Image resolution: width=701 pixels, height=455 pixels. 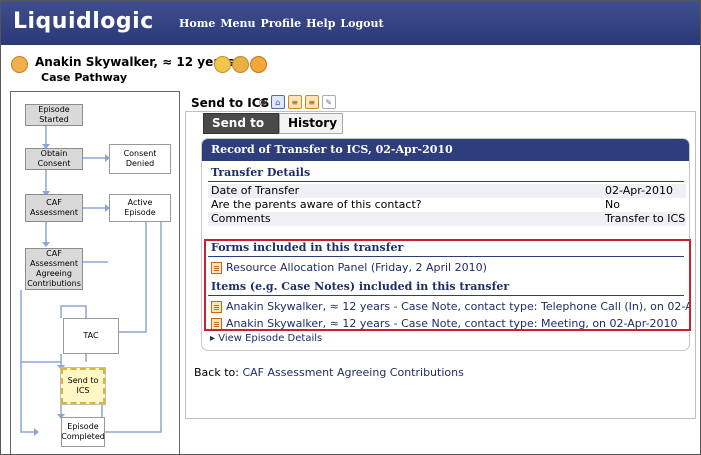 I want to click on nav-help: Help, so click(x=320, y=23).